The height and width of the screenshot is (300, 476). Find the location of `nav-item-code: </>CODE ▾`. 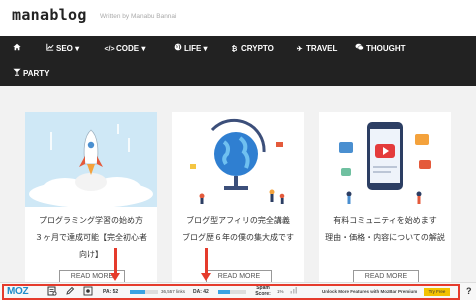

nav-item-code: </>CODE ▾ is located at coordinates (124, 48).